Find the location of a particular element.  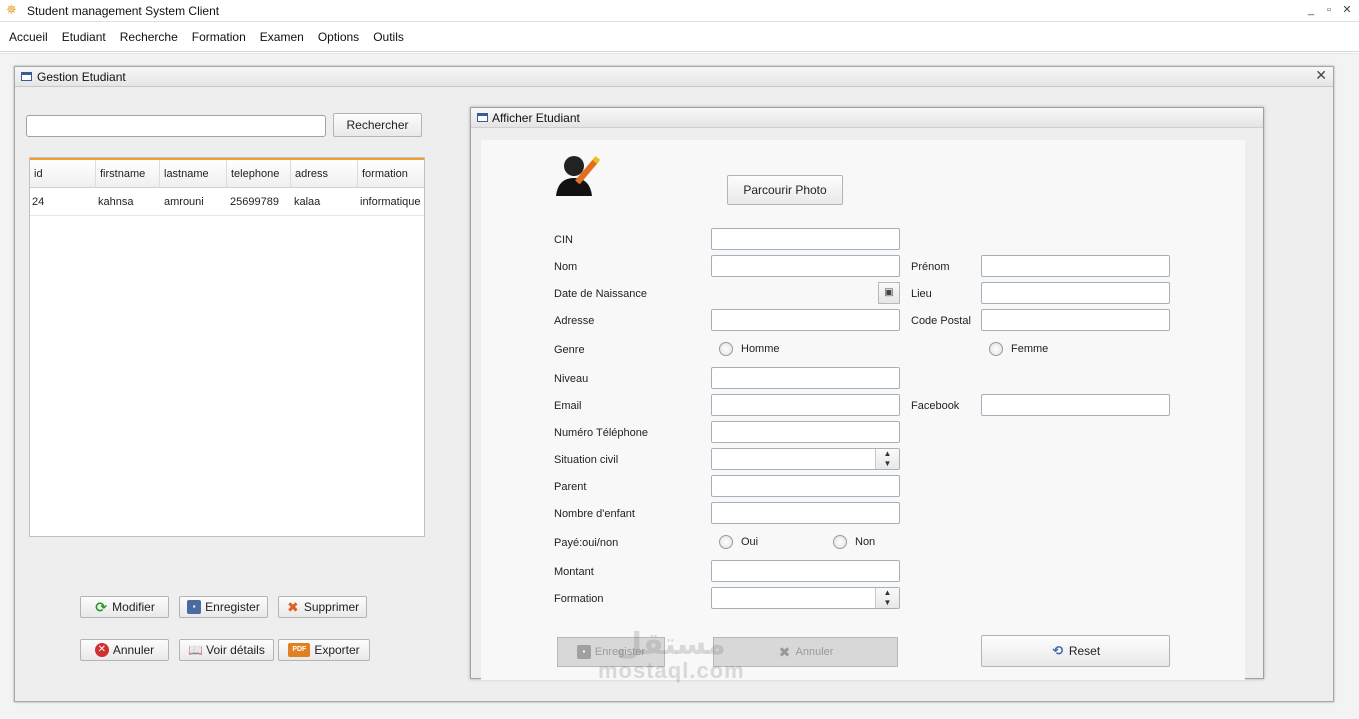

label-montant: Montant is located at coordinates (574, 572).